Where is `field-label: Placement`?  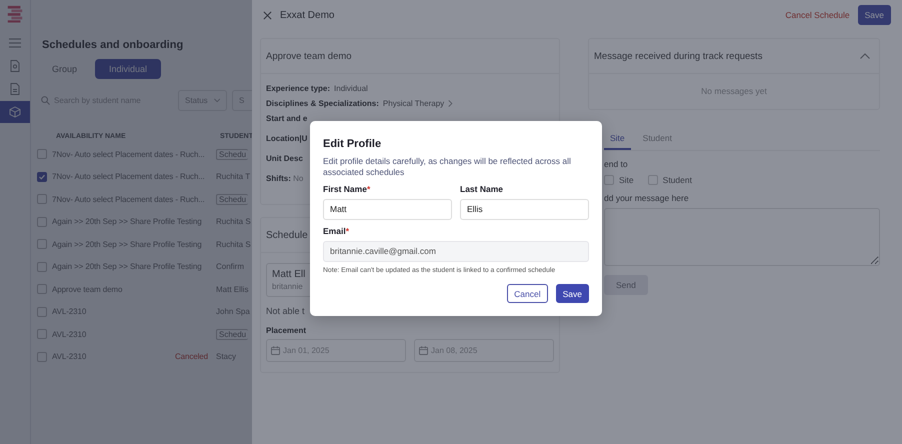
field-label: Placement is located at coordinates (286, 330).